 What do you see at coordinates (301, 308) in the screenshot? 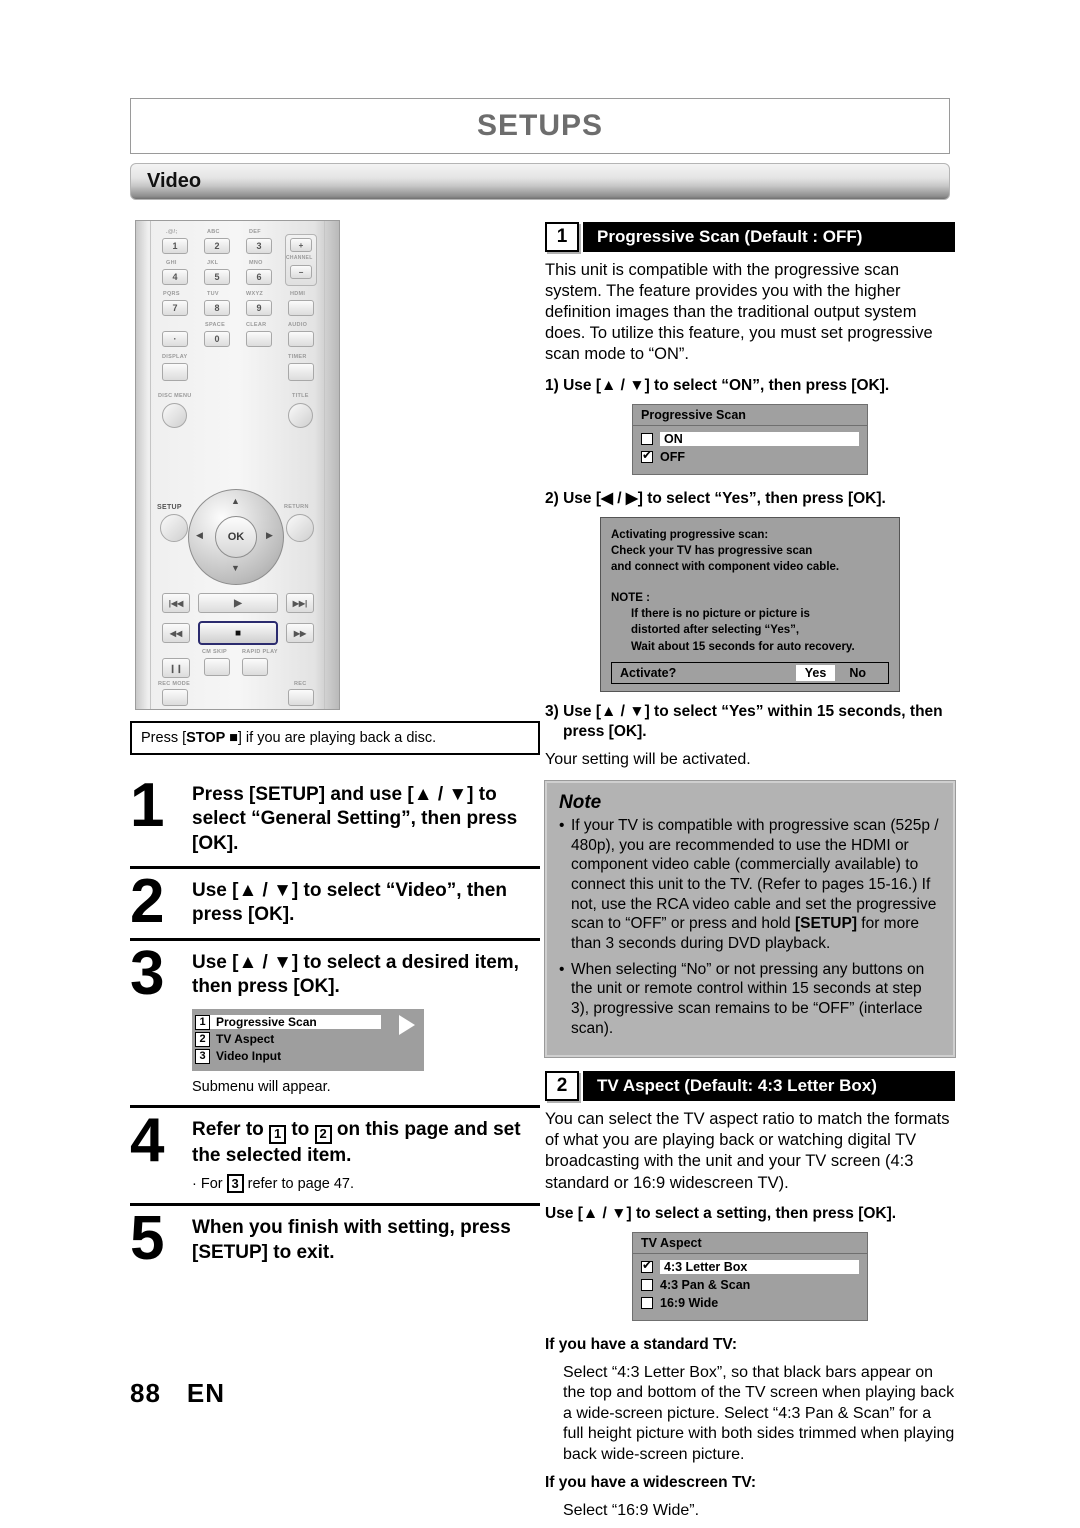
I see `hdmi-button` at bounding box center [301, 308].